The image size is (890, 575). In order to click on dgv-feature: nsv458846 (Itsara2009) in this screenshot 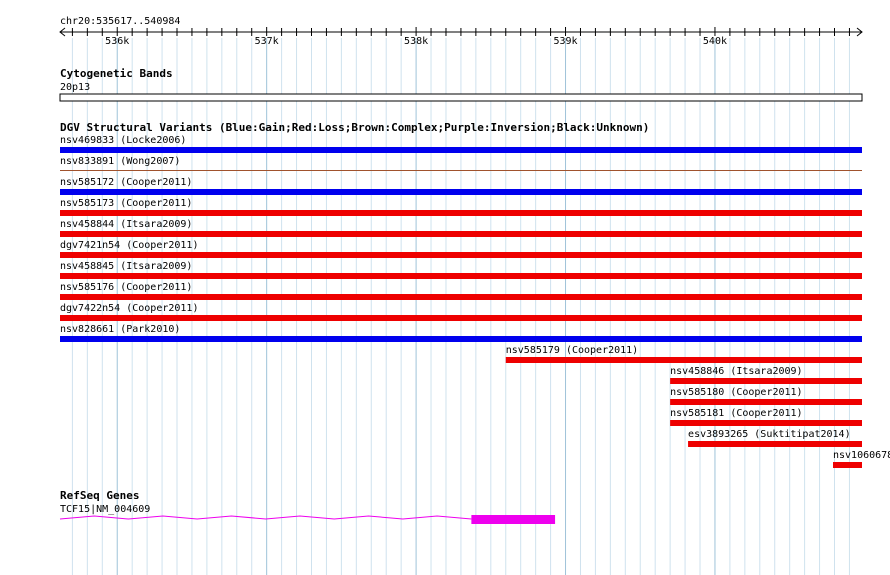, I will do `click(766, 375)`.